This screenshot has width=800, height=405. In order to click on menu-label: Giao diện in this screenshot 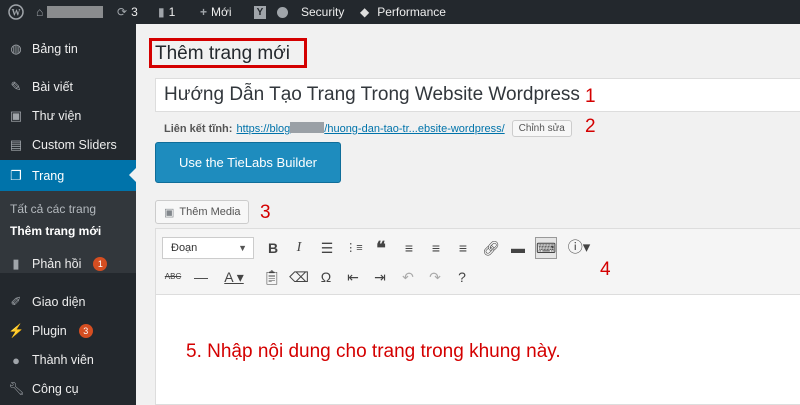, I will do `click(59, 302)`.